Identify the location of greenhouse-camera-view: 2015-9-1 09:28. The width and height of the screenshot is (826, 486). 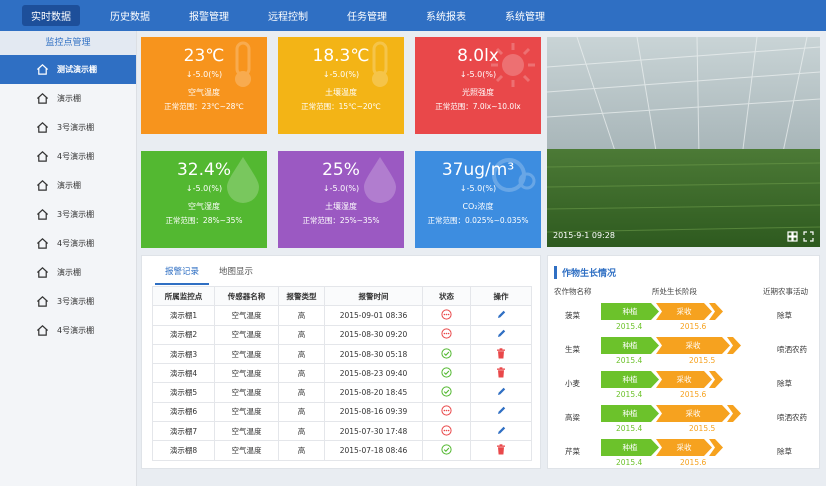
(683, 142).